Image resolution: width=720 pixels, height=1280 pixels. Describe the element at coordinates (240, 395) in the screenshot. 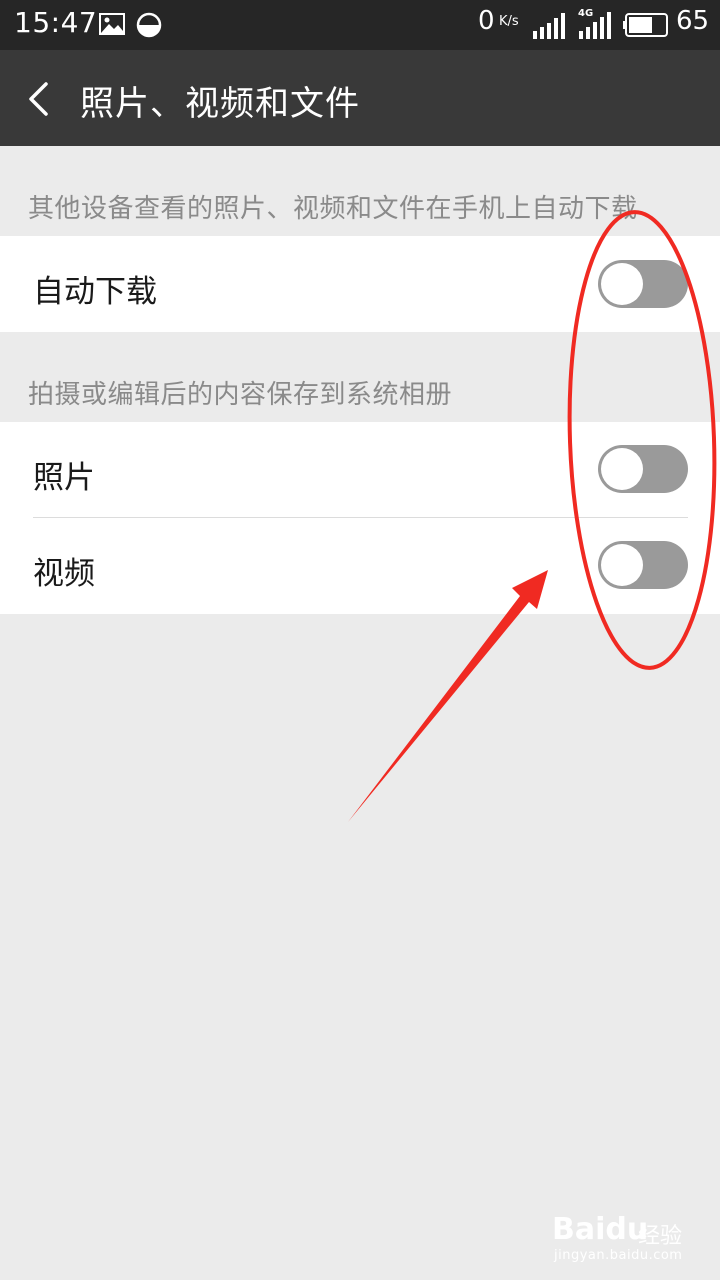

I see `section-header-save-to-album: 拍摄或编辑后的内容保存到系统相册` at that location.